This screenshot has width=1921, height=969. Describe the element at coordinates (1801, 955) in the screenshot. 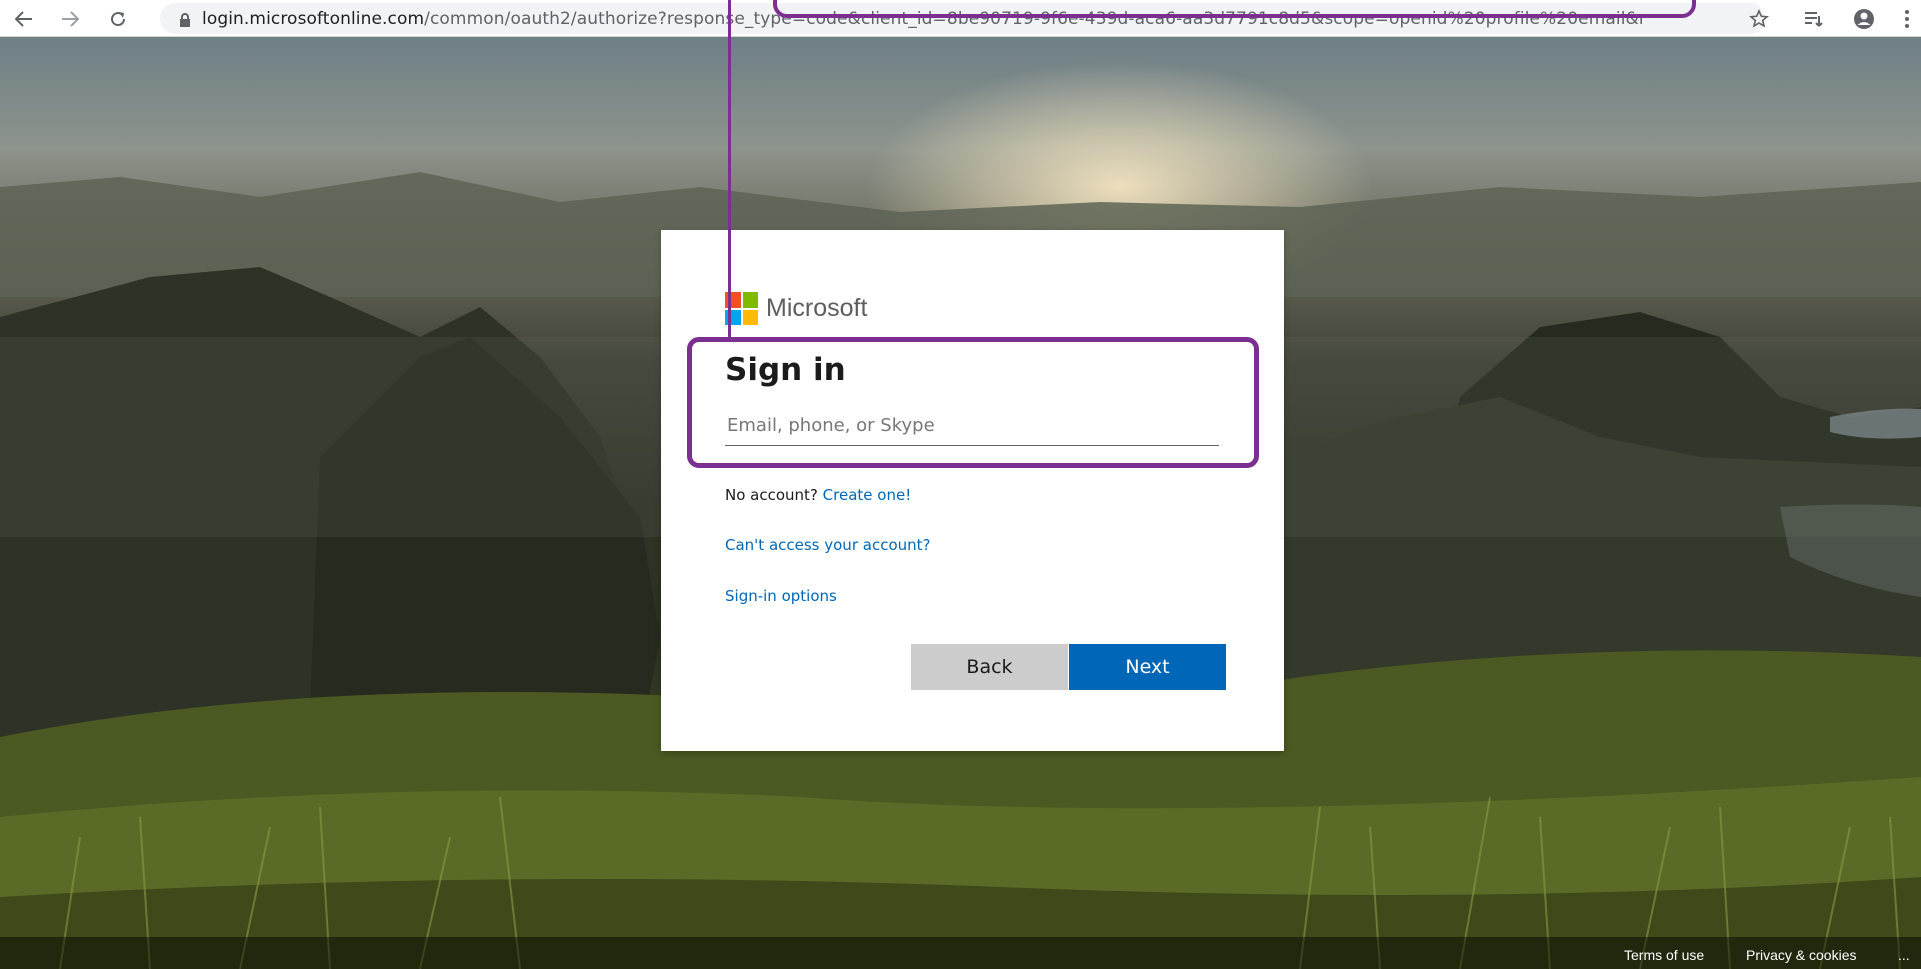

I see `privacy-cookies-link: Privacy & cookies` at that location.